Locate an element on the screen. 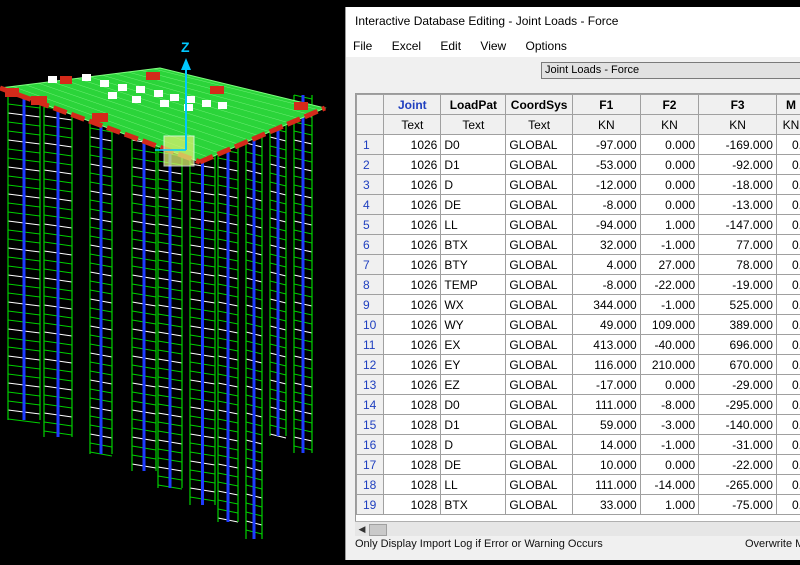 This screenshot has height=565, width=800. table-row: 51026LLGLOBAL-94.0001.000-147.0000. is located at coordinates (578, 225).